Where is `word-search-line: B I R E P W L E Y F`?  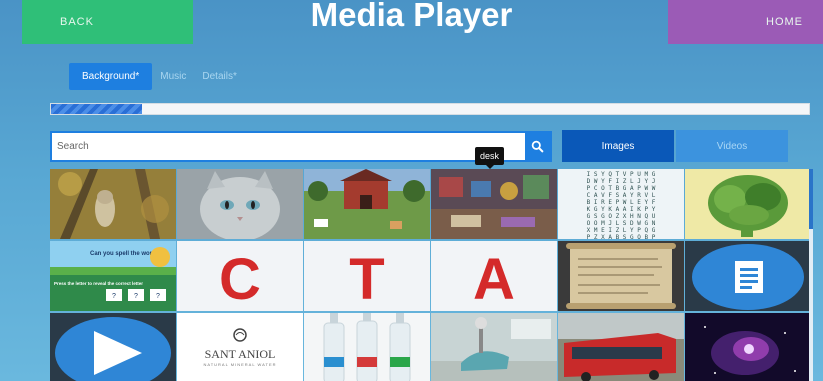 word-search-line: B I R E P W L E Y F is located at coordinates (621, 202).